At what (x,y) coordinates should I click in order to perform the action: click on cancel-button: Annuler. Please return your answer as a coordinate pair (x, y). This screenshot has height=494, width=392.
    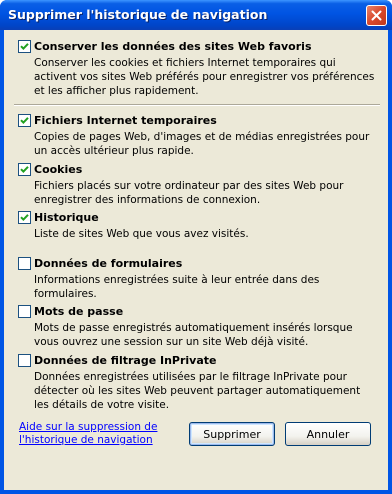
    Looking at the image, I should click on (328, 434).